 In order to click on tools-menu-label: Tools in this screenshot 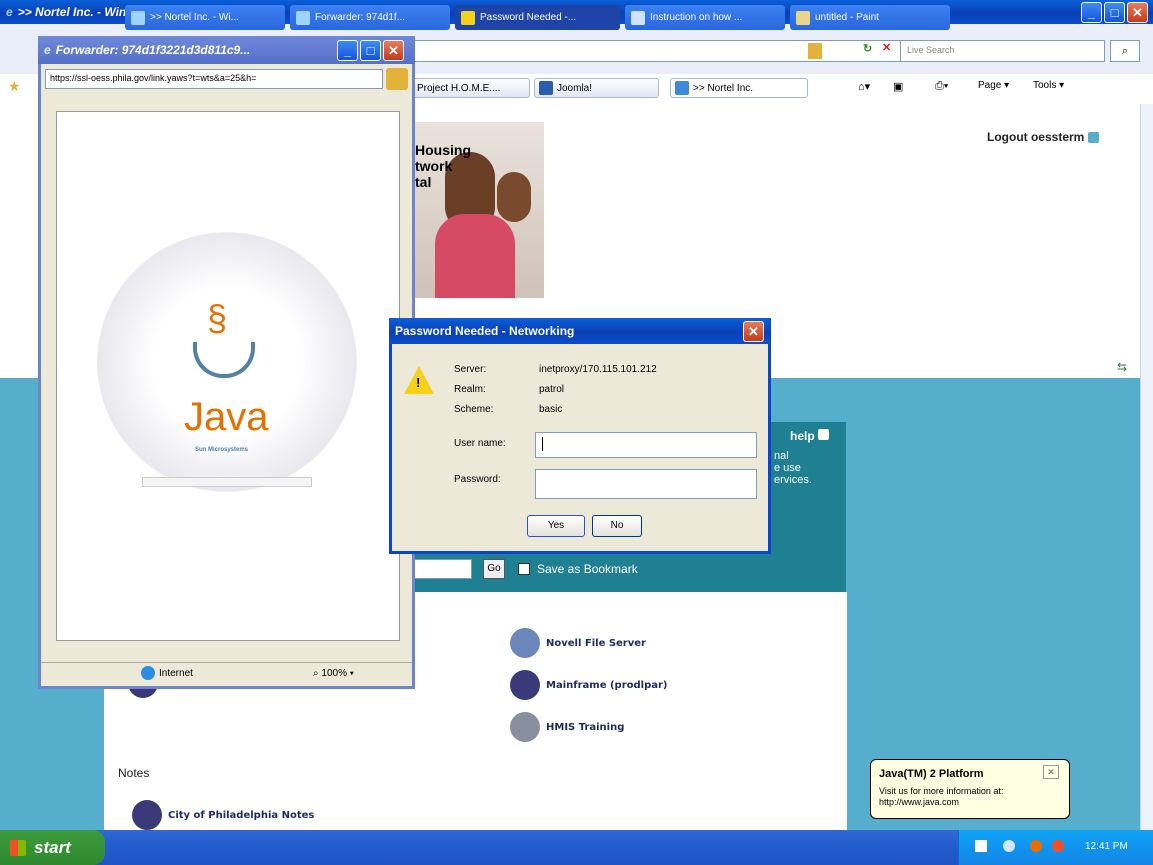, I will do `click(1045, 85)`.